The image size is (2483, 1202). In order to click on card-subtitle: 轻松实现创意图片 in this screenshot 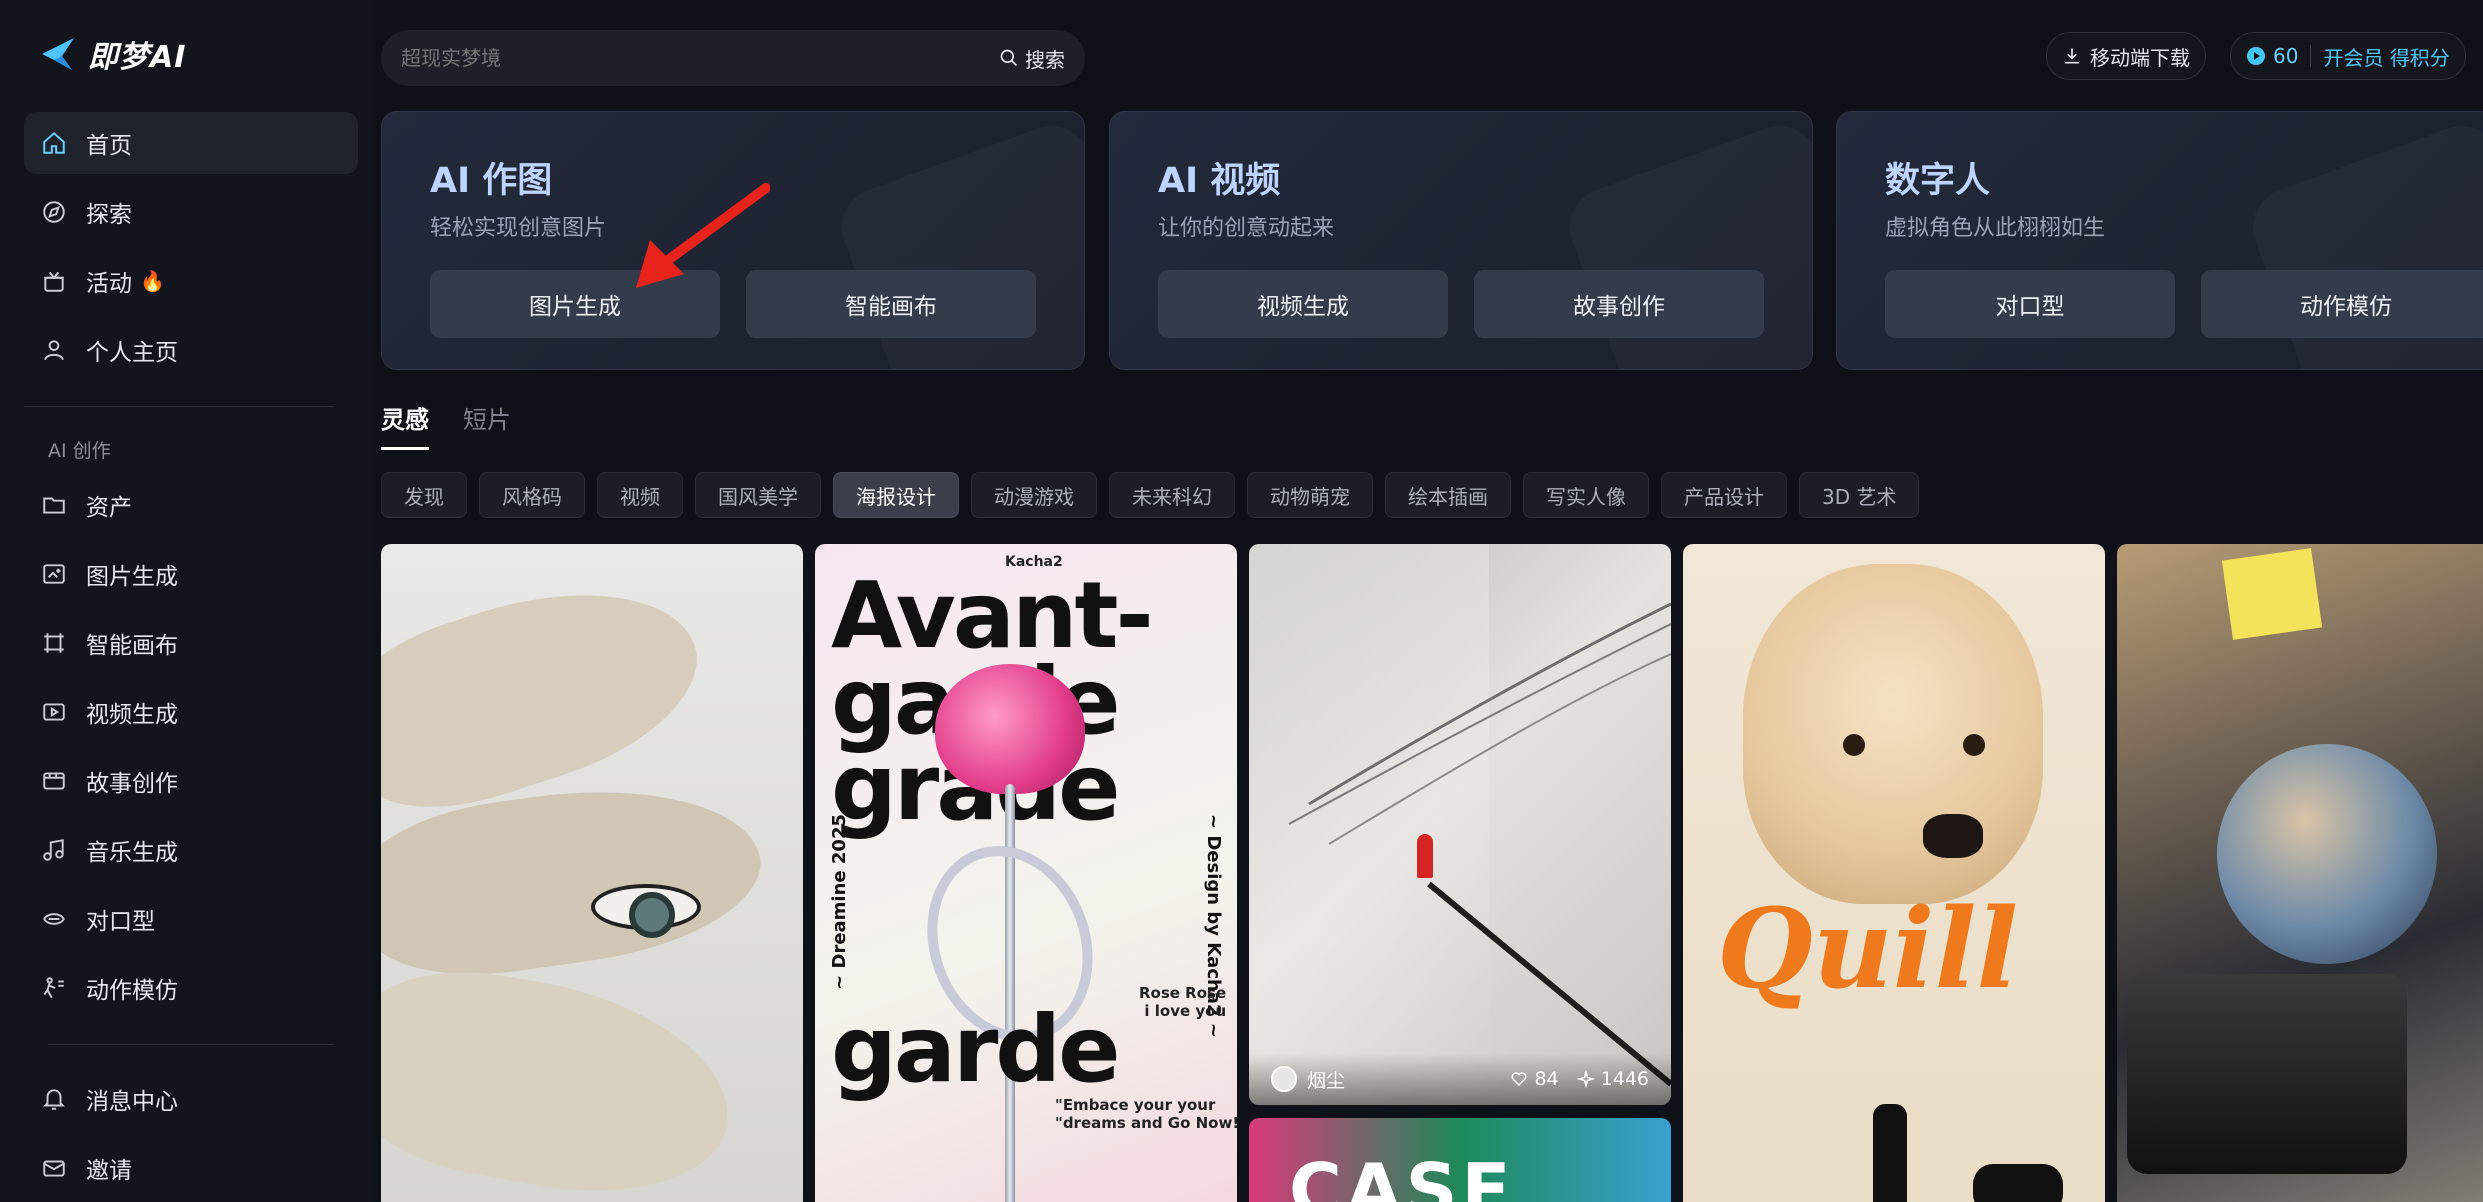, I will do `click(518, 228)`.